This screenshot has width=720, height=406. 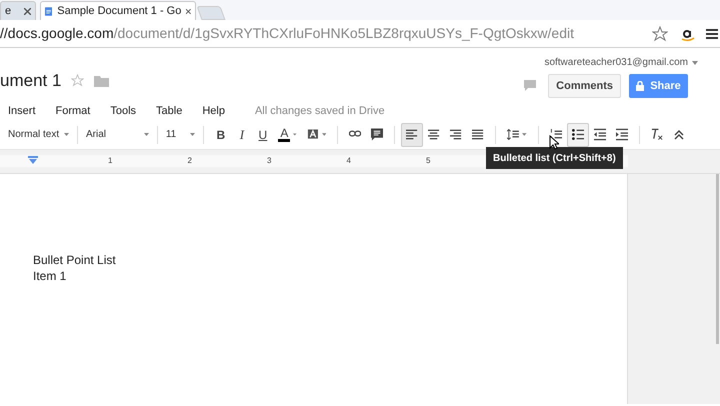 I want to click on browser-tab: e, so click(x=18, y=10).